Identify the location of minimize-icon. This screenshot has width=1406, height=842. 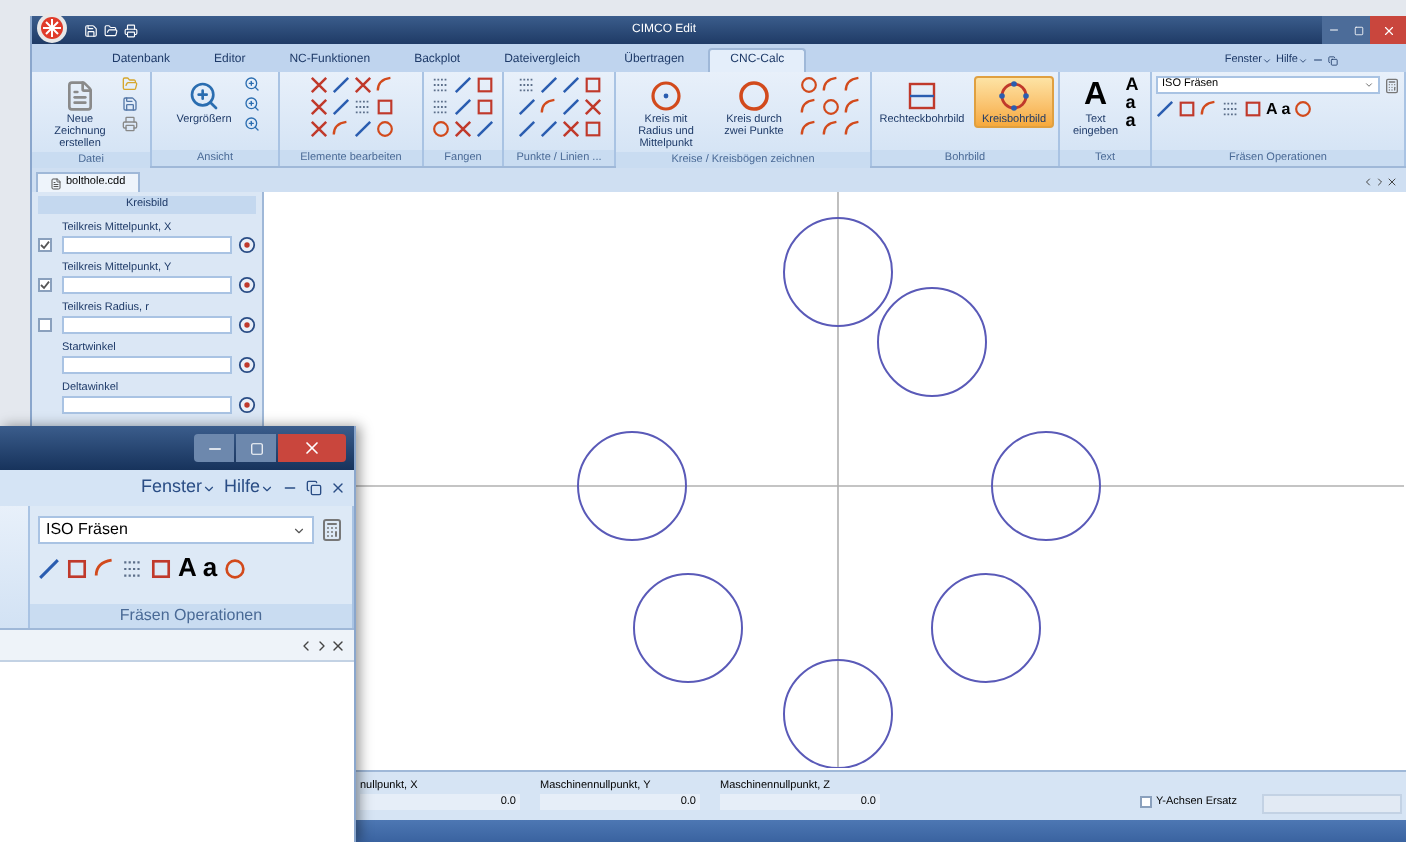
(1318, 60).